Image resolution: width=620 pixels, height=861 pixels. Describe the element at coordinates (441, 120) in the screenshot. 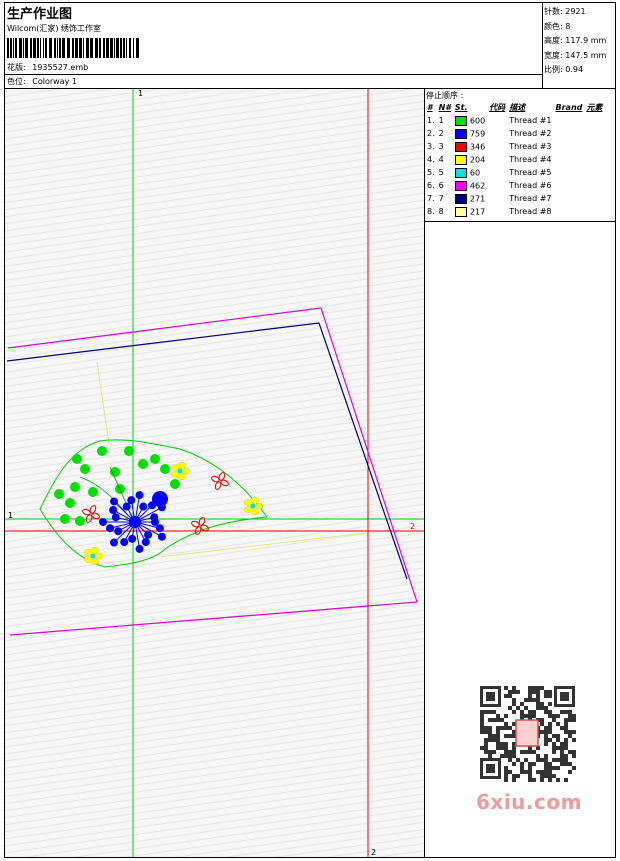

I see `row-number: 1` at that location.